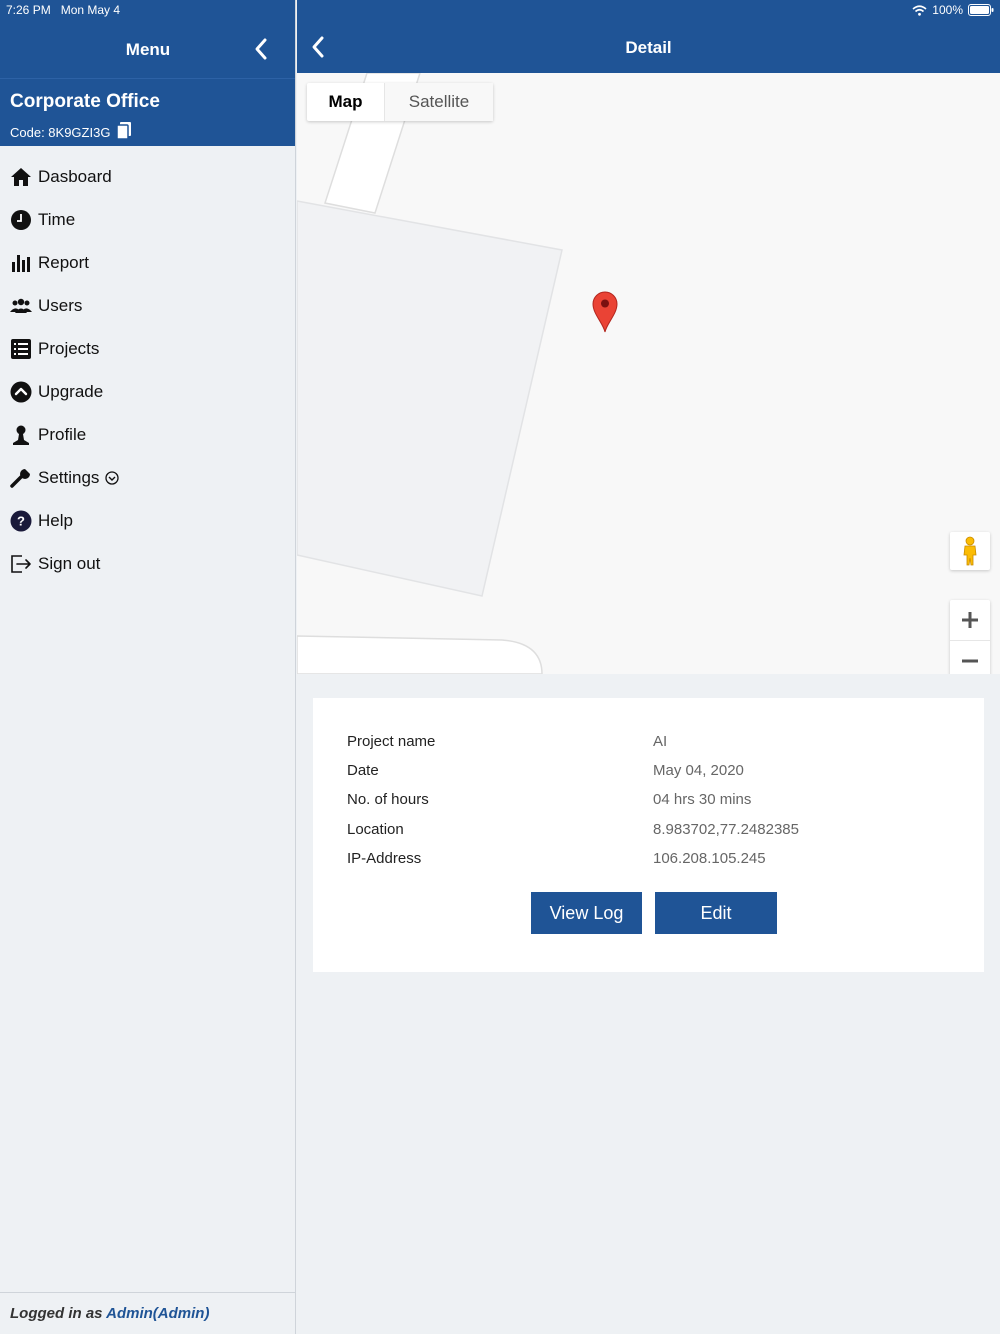 The width and height of the screenshot is (1000, 1334). What do you see at coordinates (75, 176) in the screenshot?
I see `nav-item-label: Dasboard` at bounding box center [75, 176].